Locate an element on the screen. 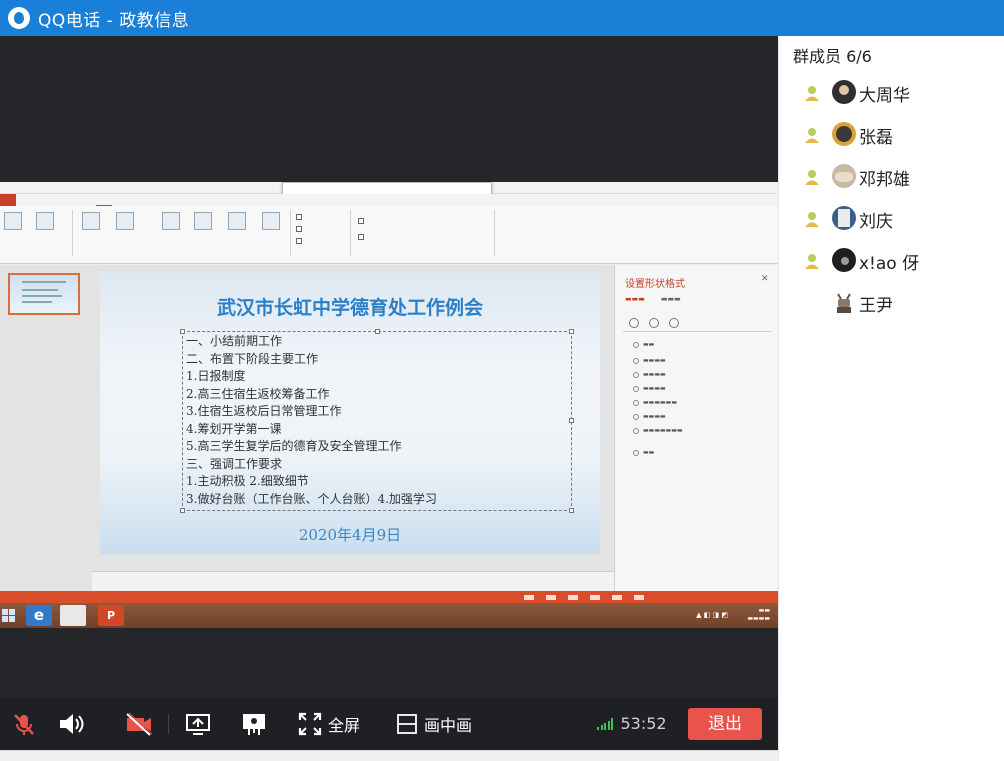 The image size is (1004, 761). member-item: 王尹 is located at coordinates (891, 302).